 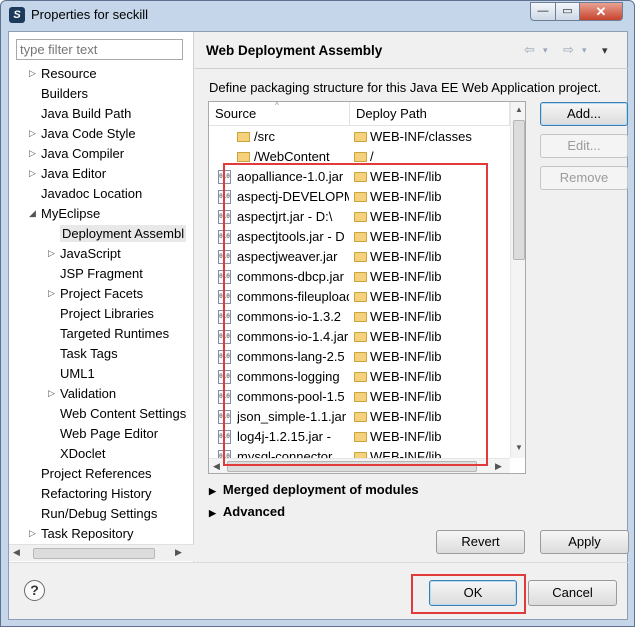 I want to click on tree-item: Project References, so click(x=96, y=473).